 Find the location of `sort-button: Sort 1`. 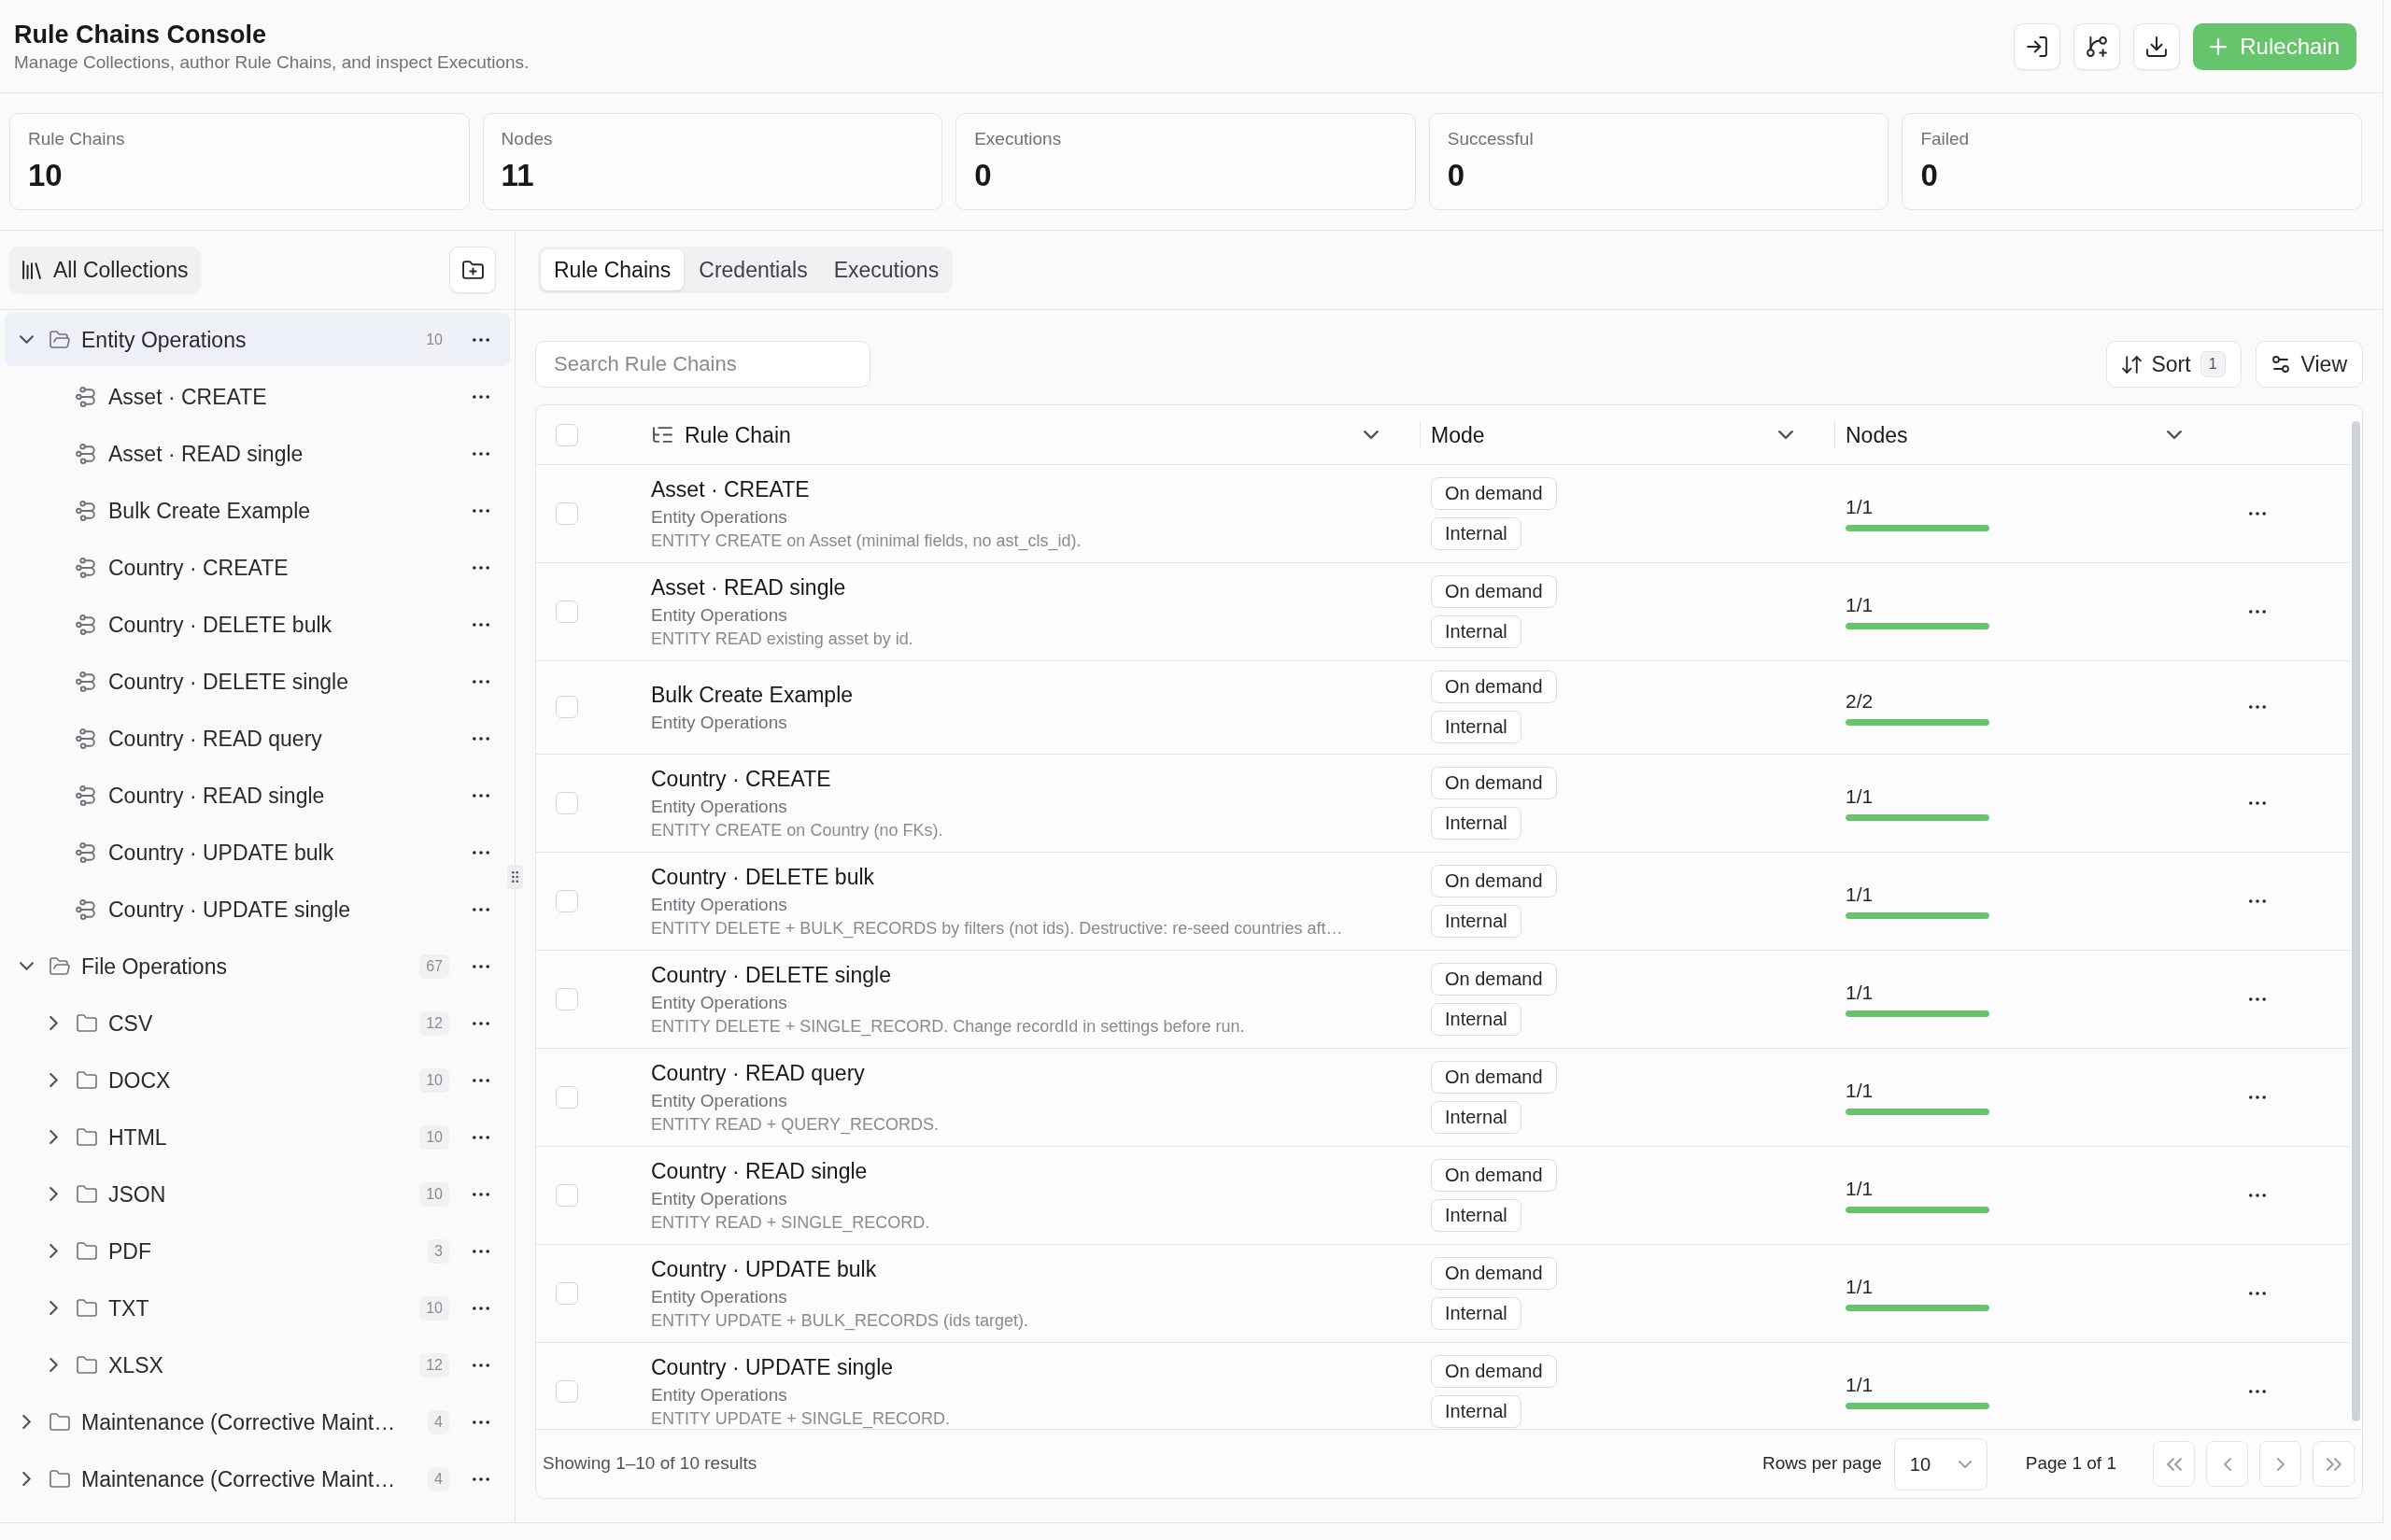

sort-button: Sort 1 is located at coordinates (2174, 364).